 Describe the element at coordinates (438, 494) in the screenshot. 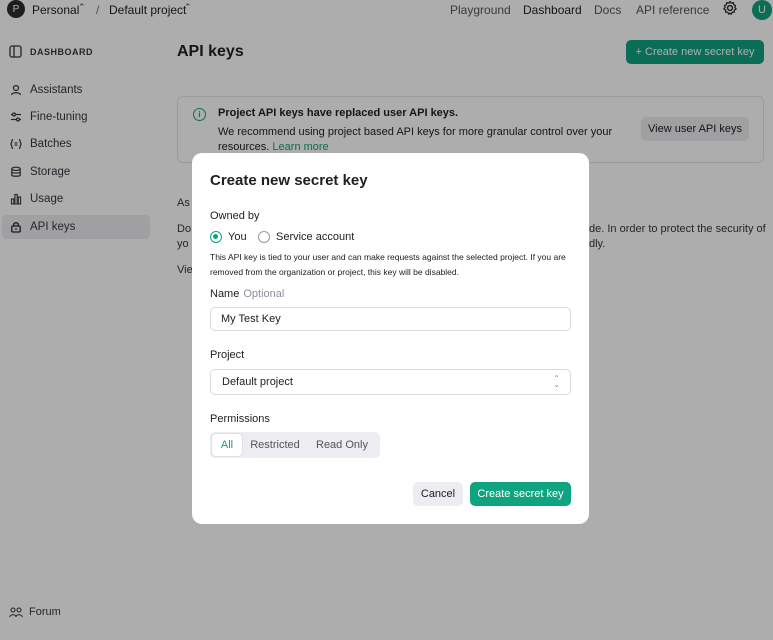

I see `cancel-button: Cancel` at that location.